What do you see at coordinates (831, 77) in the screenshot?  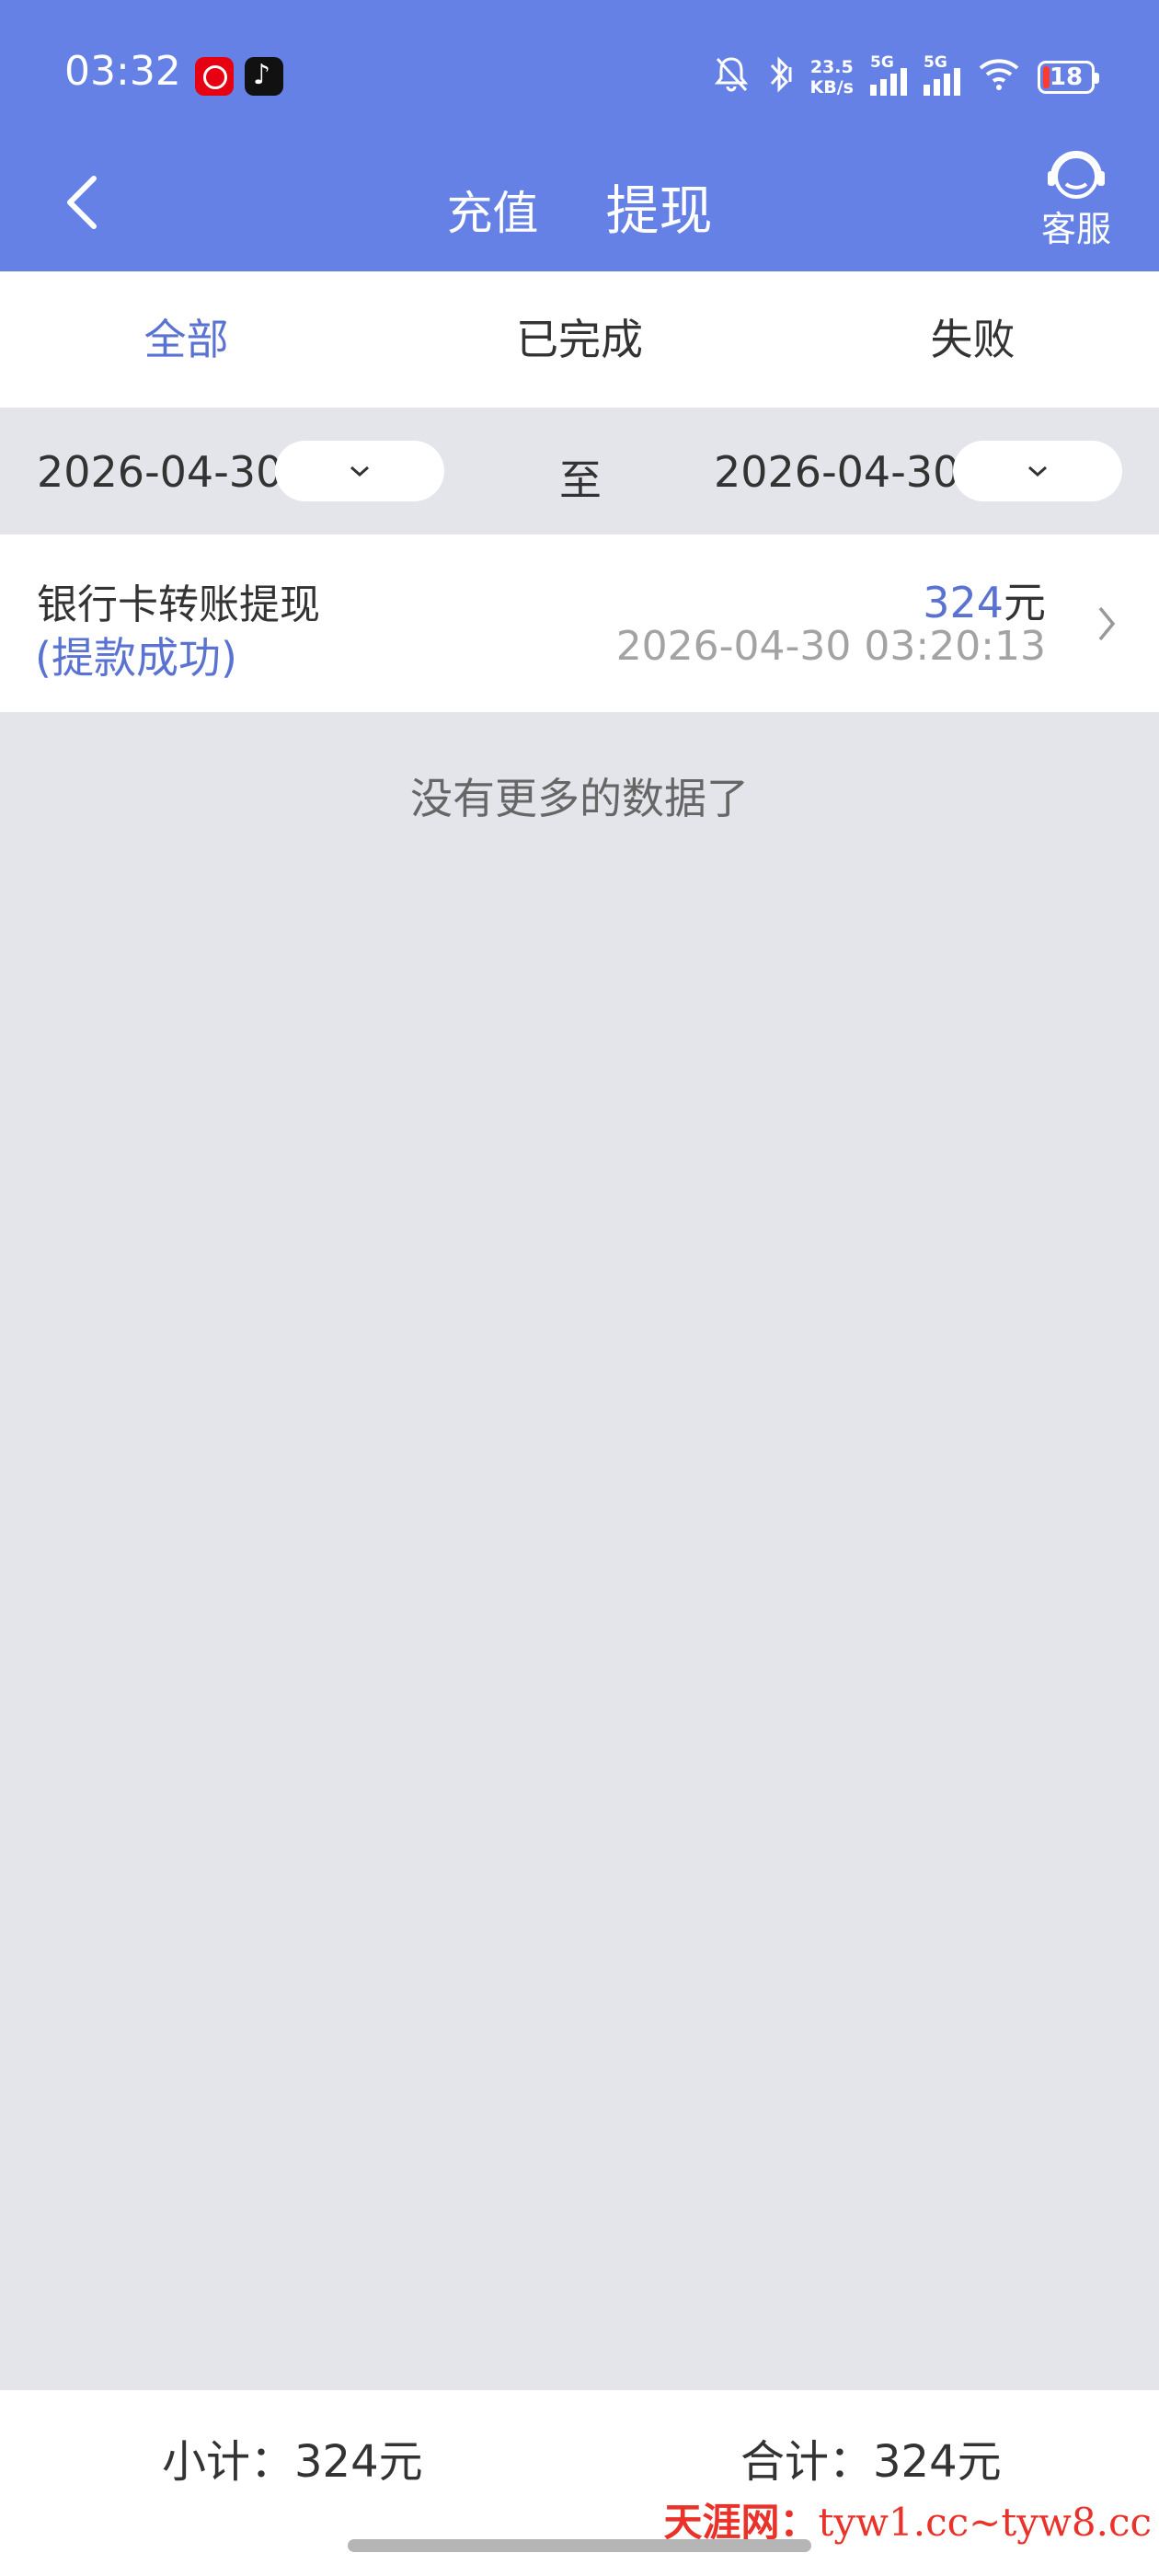 I see `net-speed: 23.5 KB/s` at bounding box center [831, 77].